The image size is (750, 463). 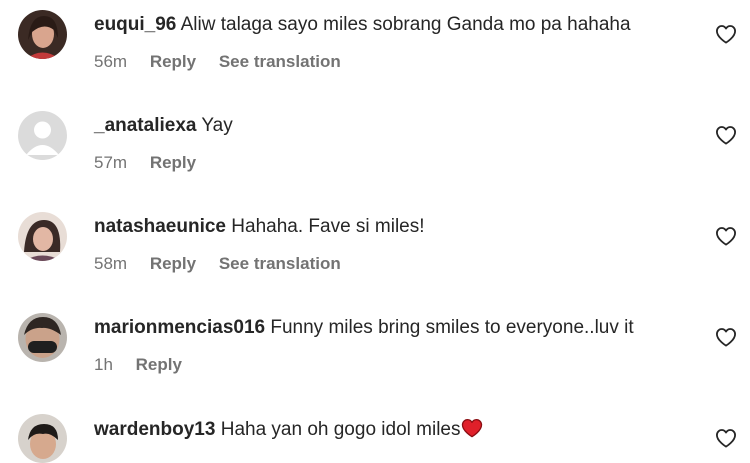 I want to click on timestamp: 58m, so click(x=111, y=263).